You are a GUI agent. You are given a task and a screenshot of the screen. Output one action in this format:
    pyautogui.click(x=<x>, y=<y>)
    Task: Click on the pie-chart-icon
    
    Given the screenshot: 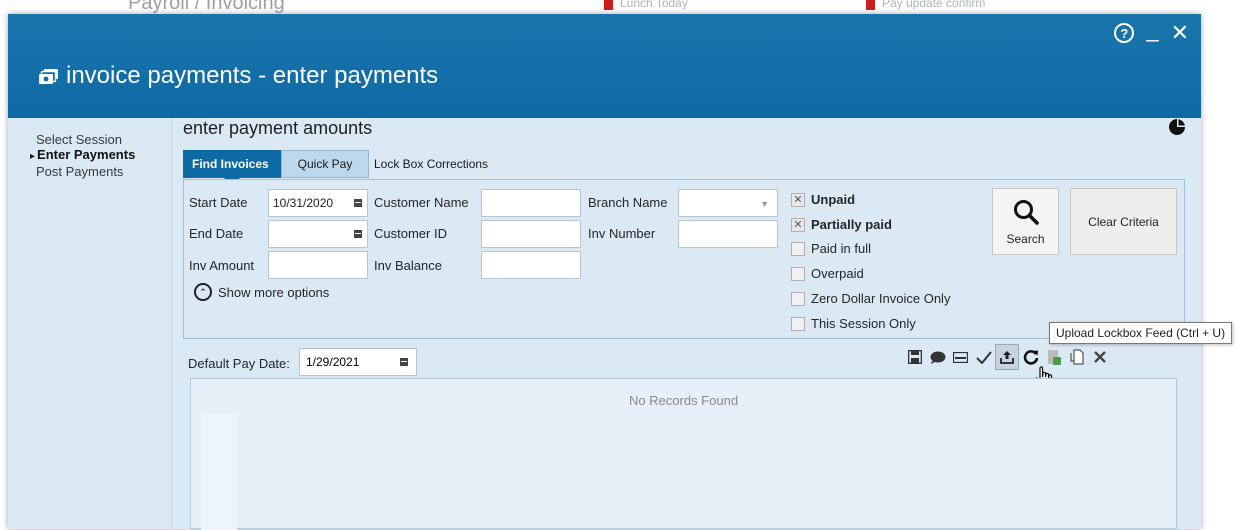 What is the action you would take?
    pyautogui.click(x=1177, y=127)
    